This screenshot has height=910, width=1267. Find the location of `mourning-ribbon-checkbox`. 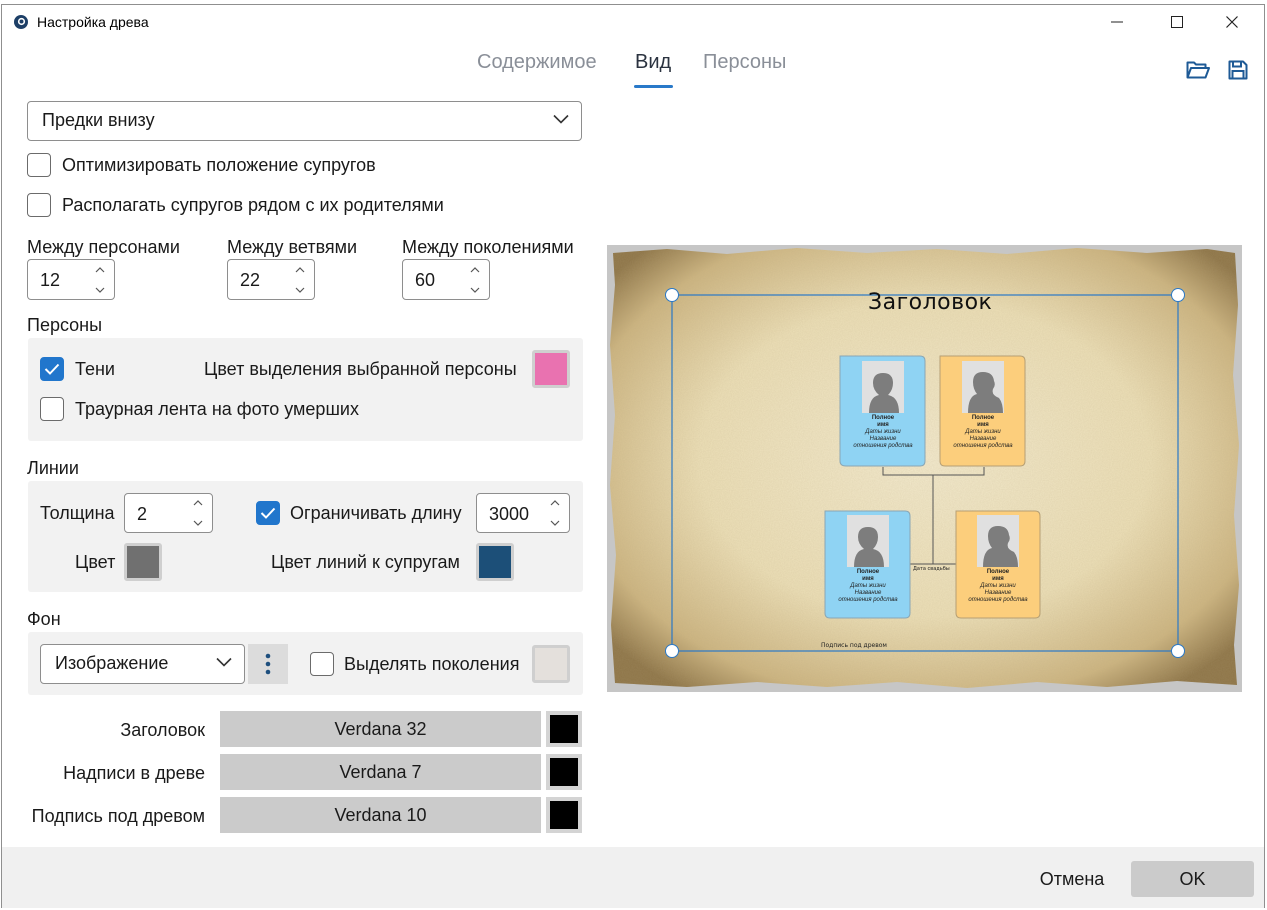

mourning-ribbon-checkbox is located at coordinates (52, 409).